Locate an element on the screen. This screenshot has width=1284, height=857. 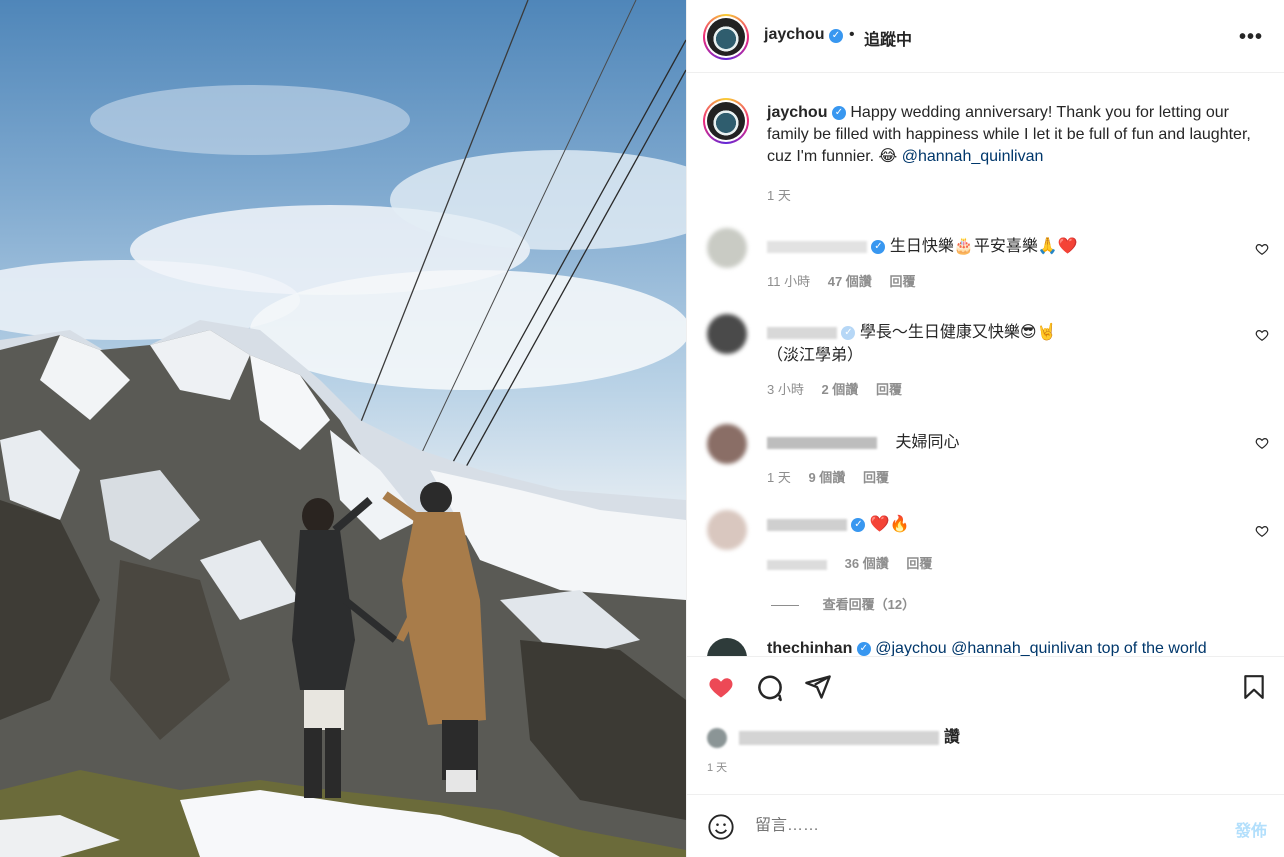
view-replies-button: 查看回覆（12） is located at coordinates (843, 603).